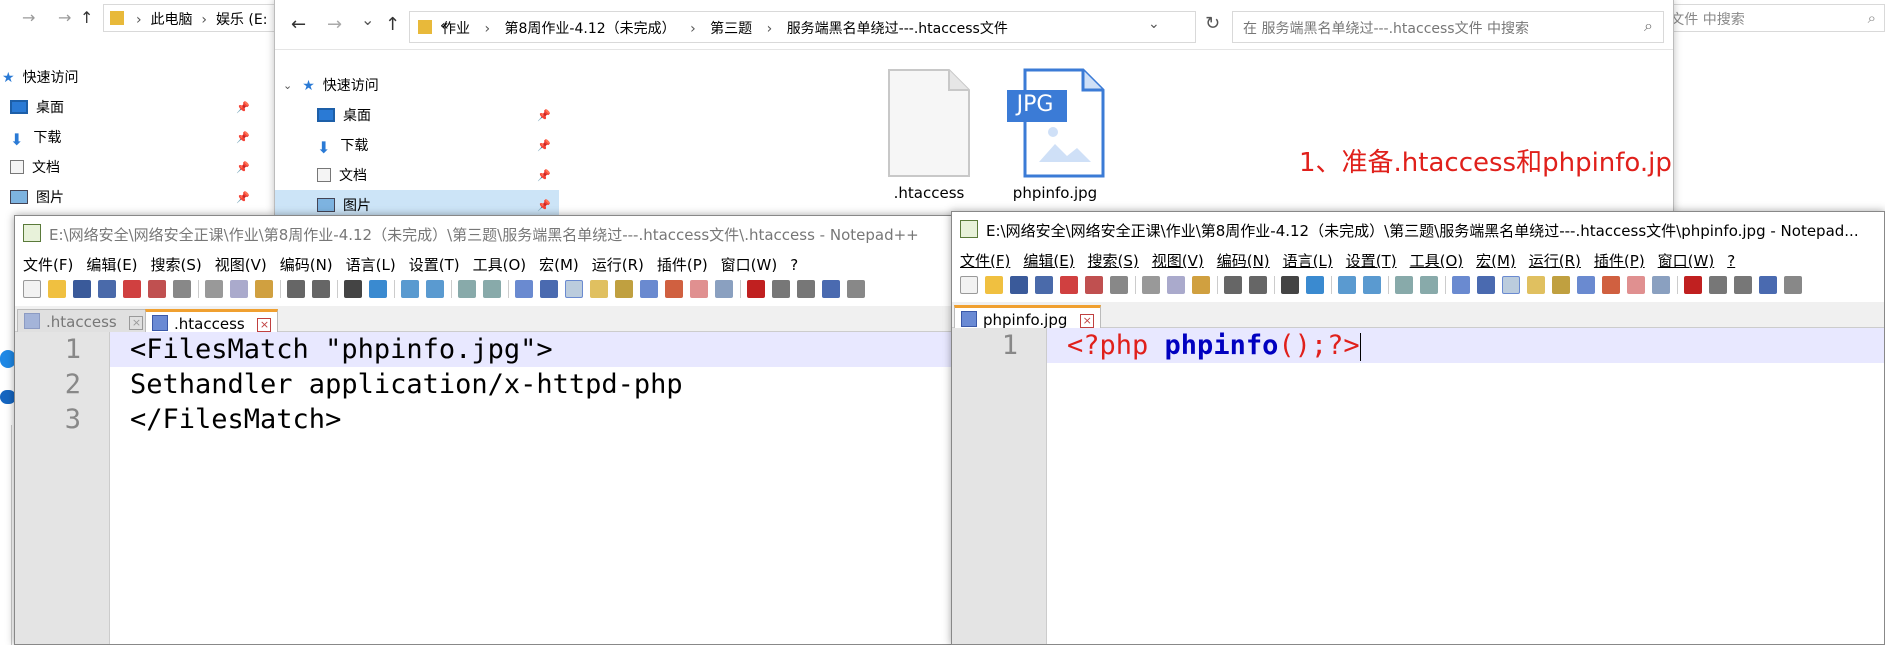 The width and height of the screenshot is (1885, 645). Describe the element at coordinates (1308, 261) in the screenshot. I see `menu-language: 语言(L)` at that location.